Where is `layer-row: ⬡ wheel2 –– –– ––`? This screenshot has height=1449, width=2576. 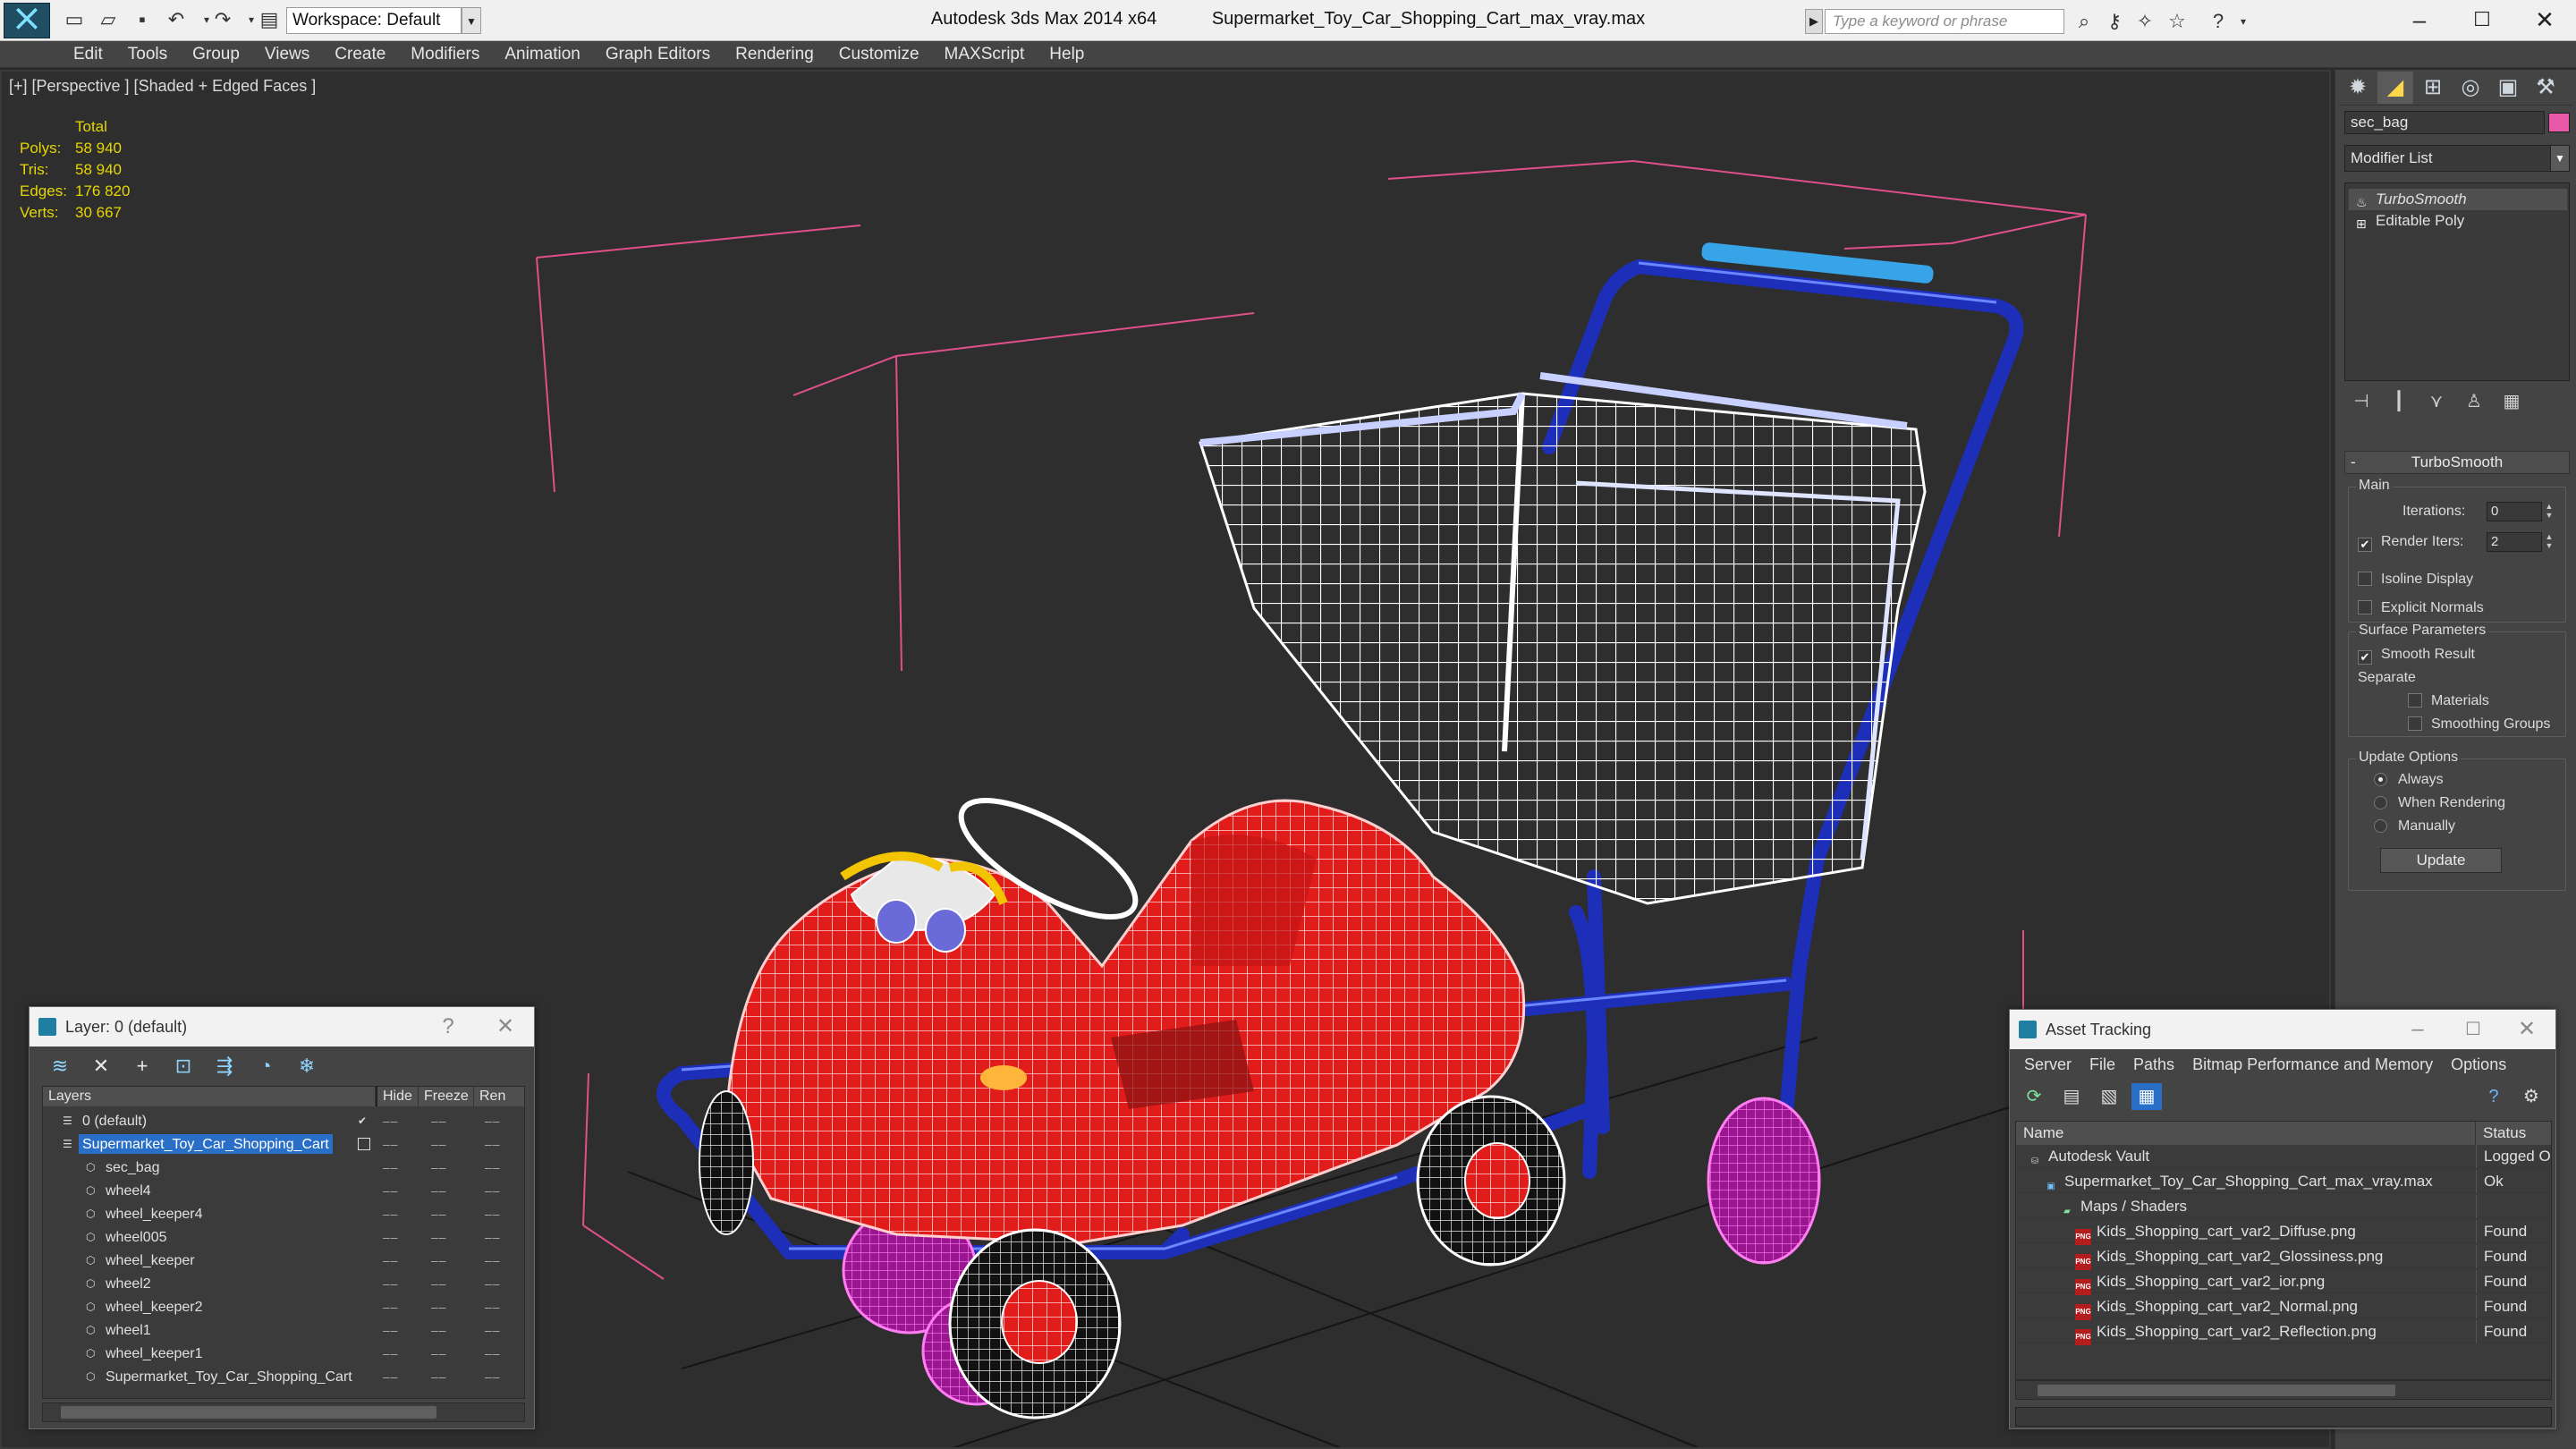
layer-row: ⬡ wheel2 –– –– –– is located at coordinates (283, 1283).